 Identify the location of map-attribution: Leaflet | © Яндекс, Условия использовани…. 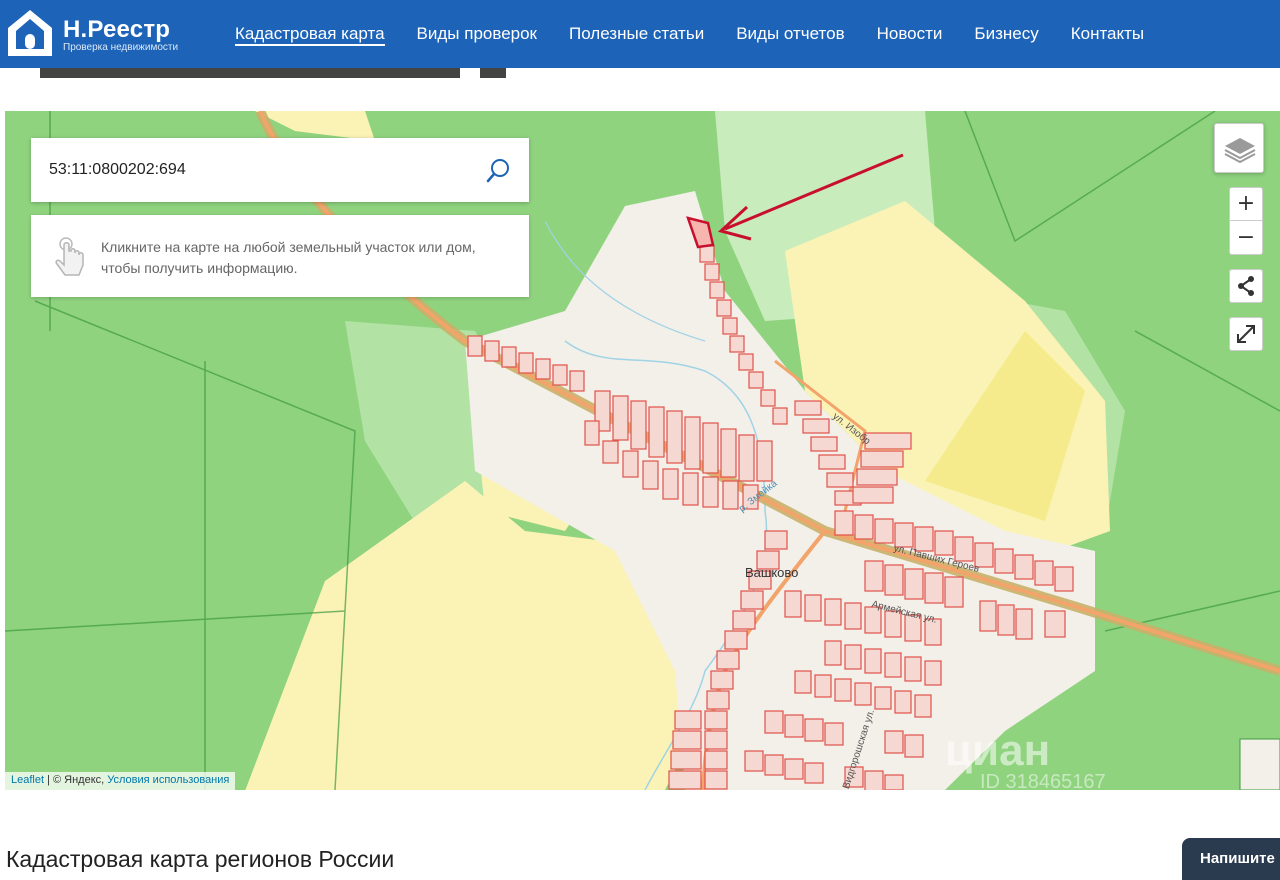
(120, 781).